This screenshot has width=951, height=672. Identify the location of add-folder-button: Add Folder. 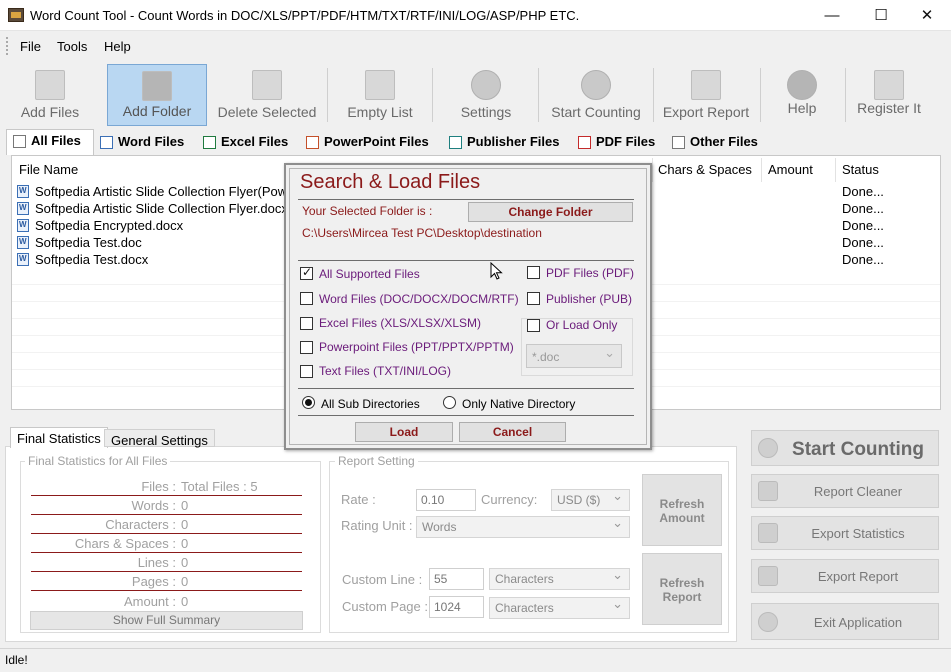
(157, 95).